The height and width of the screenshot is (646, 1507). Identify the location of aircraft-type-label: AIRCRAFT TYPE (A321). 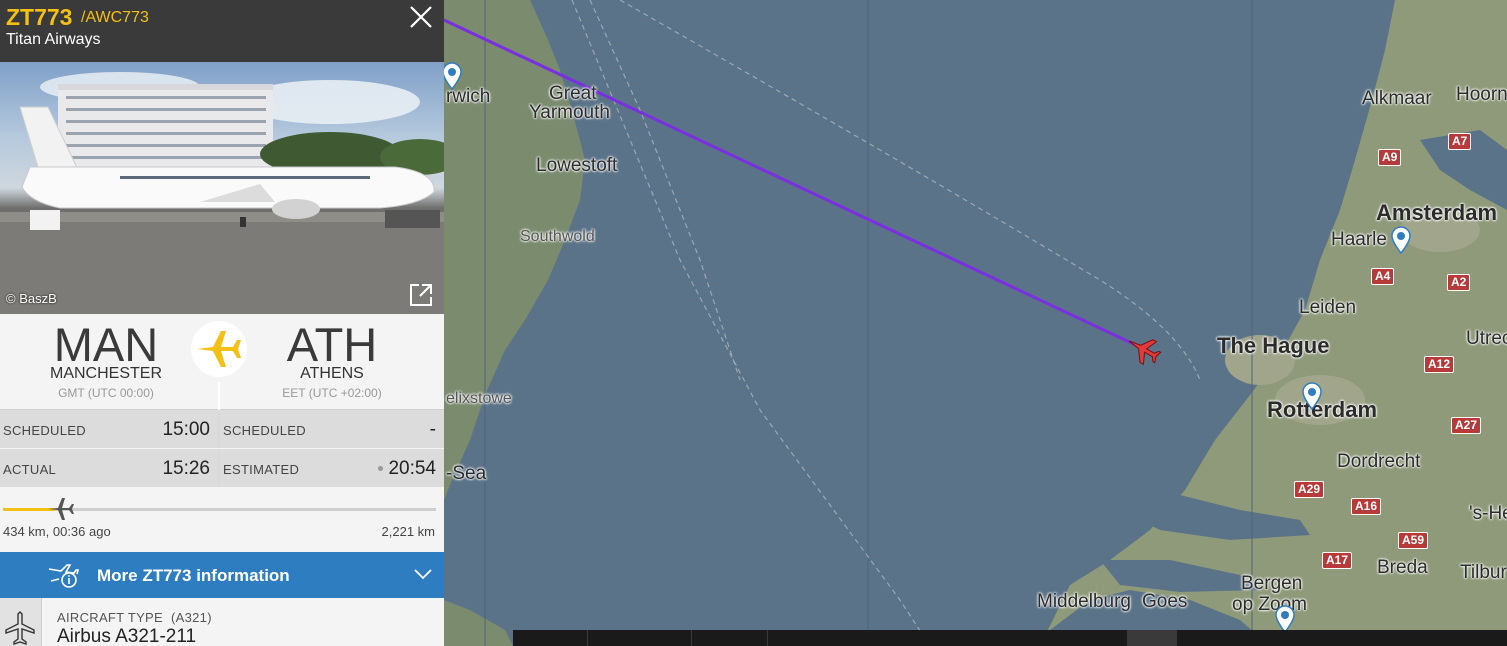
(134, 617).